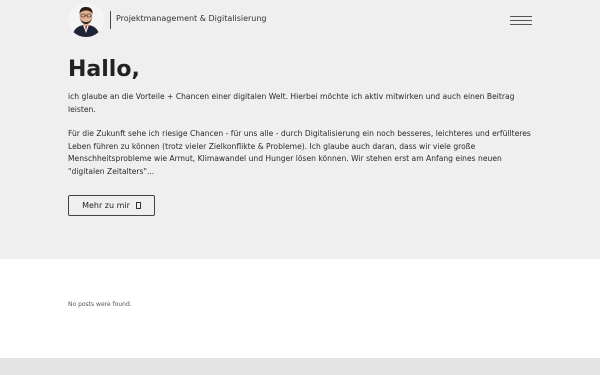  What do you see at coordinates (100, 304) in the screenshot?
I see `no-posts-message: No posts were found.` at bounding box center [100, 304].